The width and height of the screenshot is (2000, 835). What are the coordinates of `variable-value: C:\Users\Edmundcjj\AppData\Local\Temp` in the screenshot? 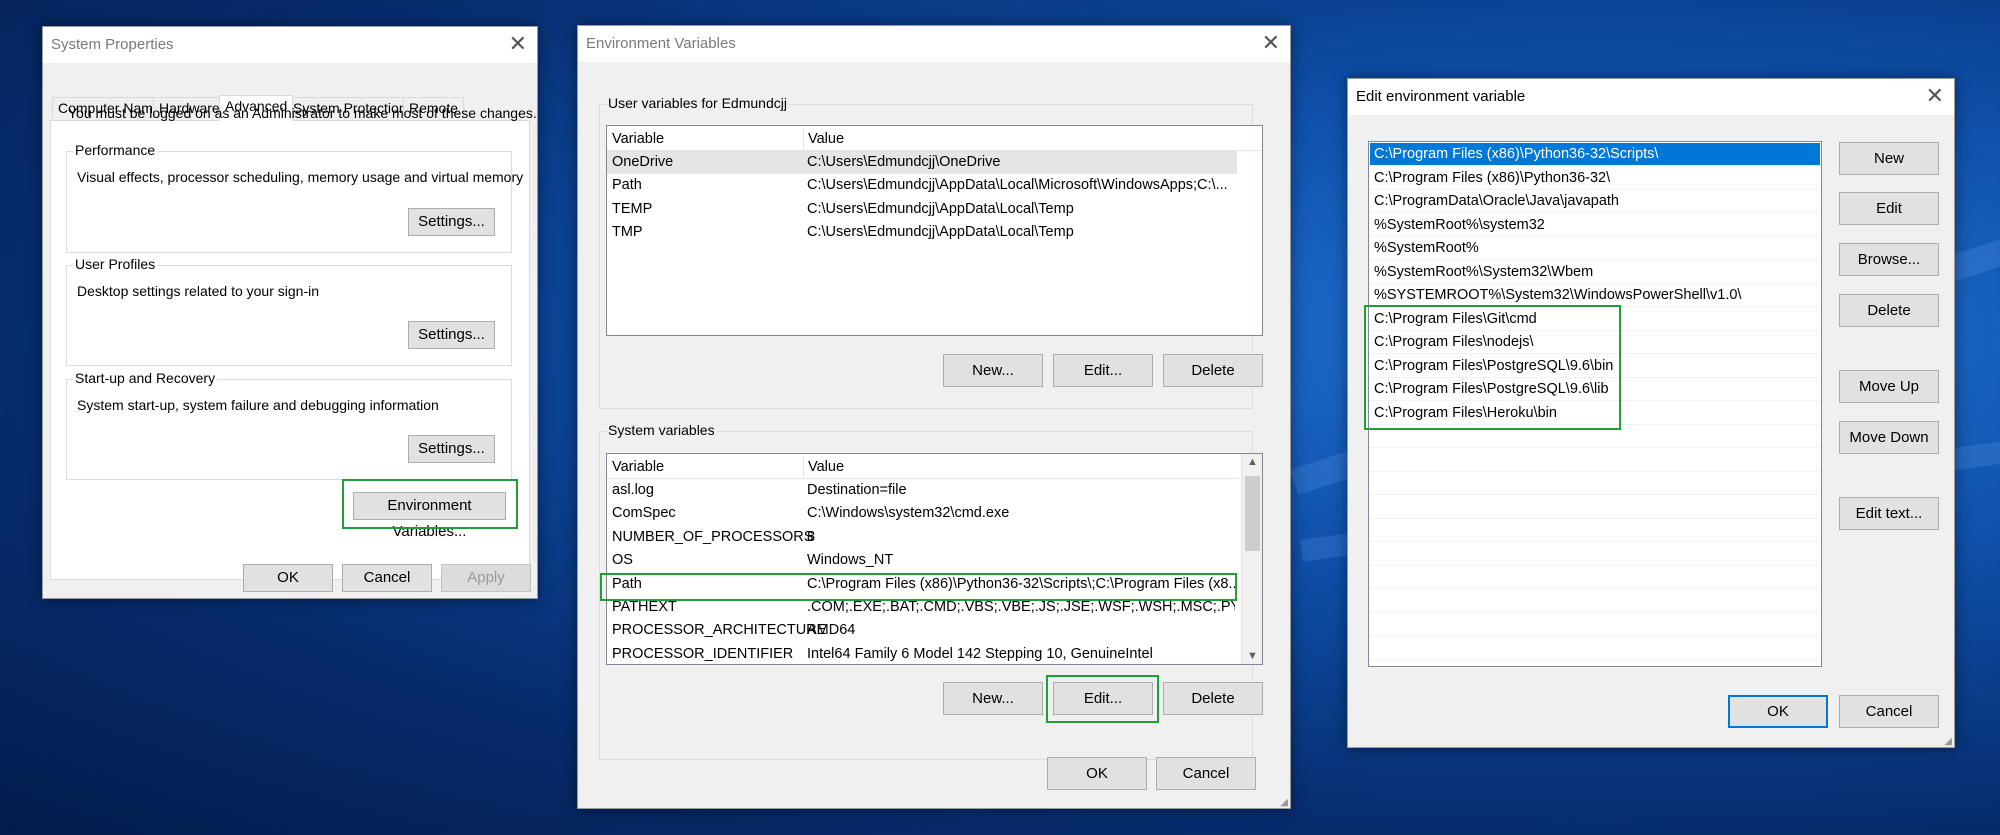 It's located at (940, 208).